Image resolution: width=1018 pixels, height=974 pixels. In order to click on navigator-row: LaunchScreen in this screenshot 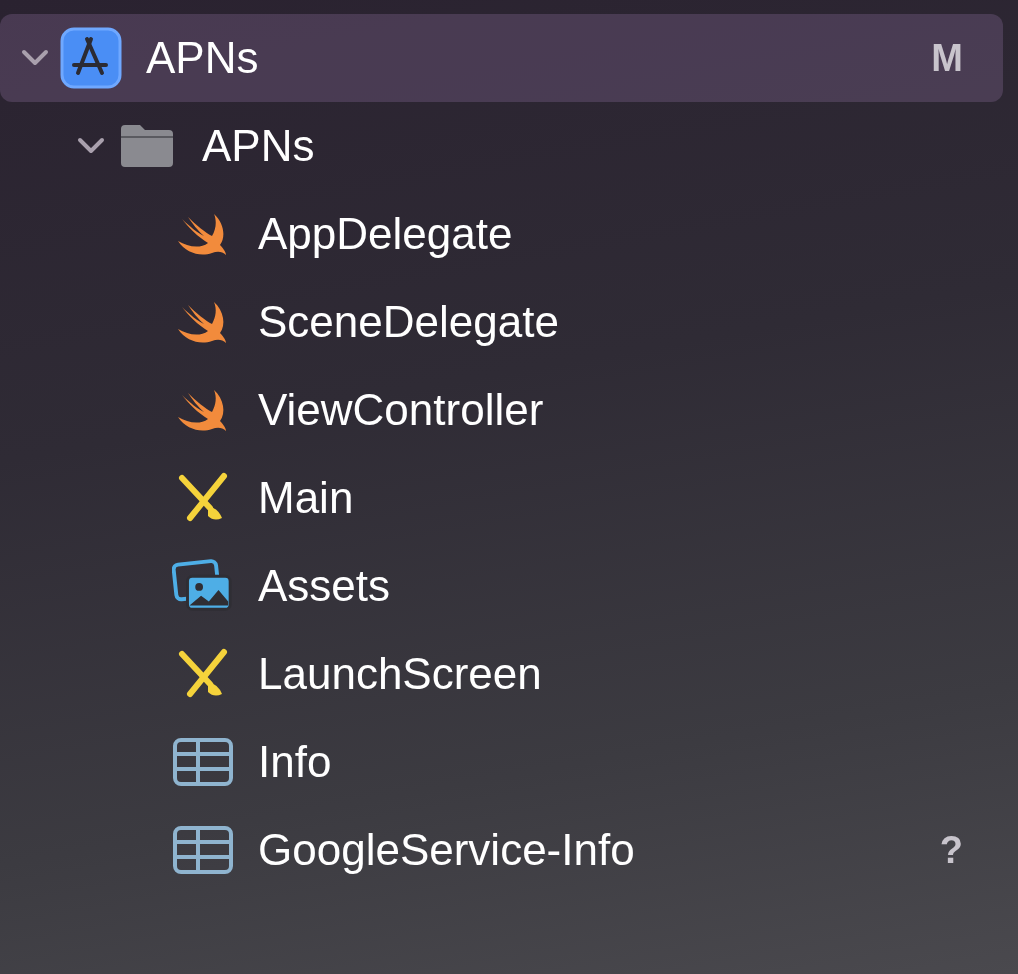, I will do `click(501, 674)`.